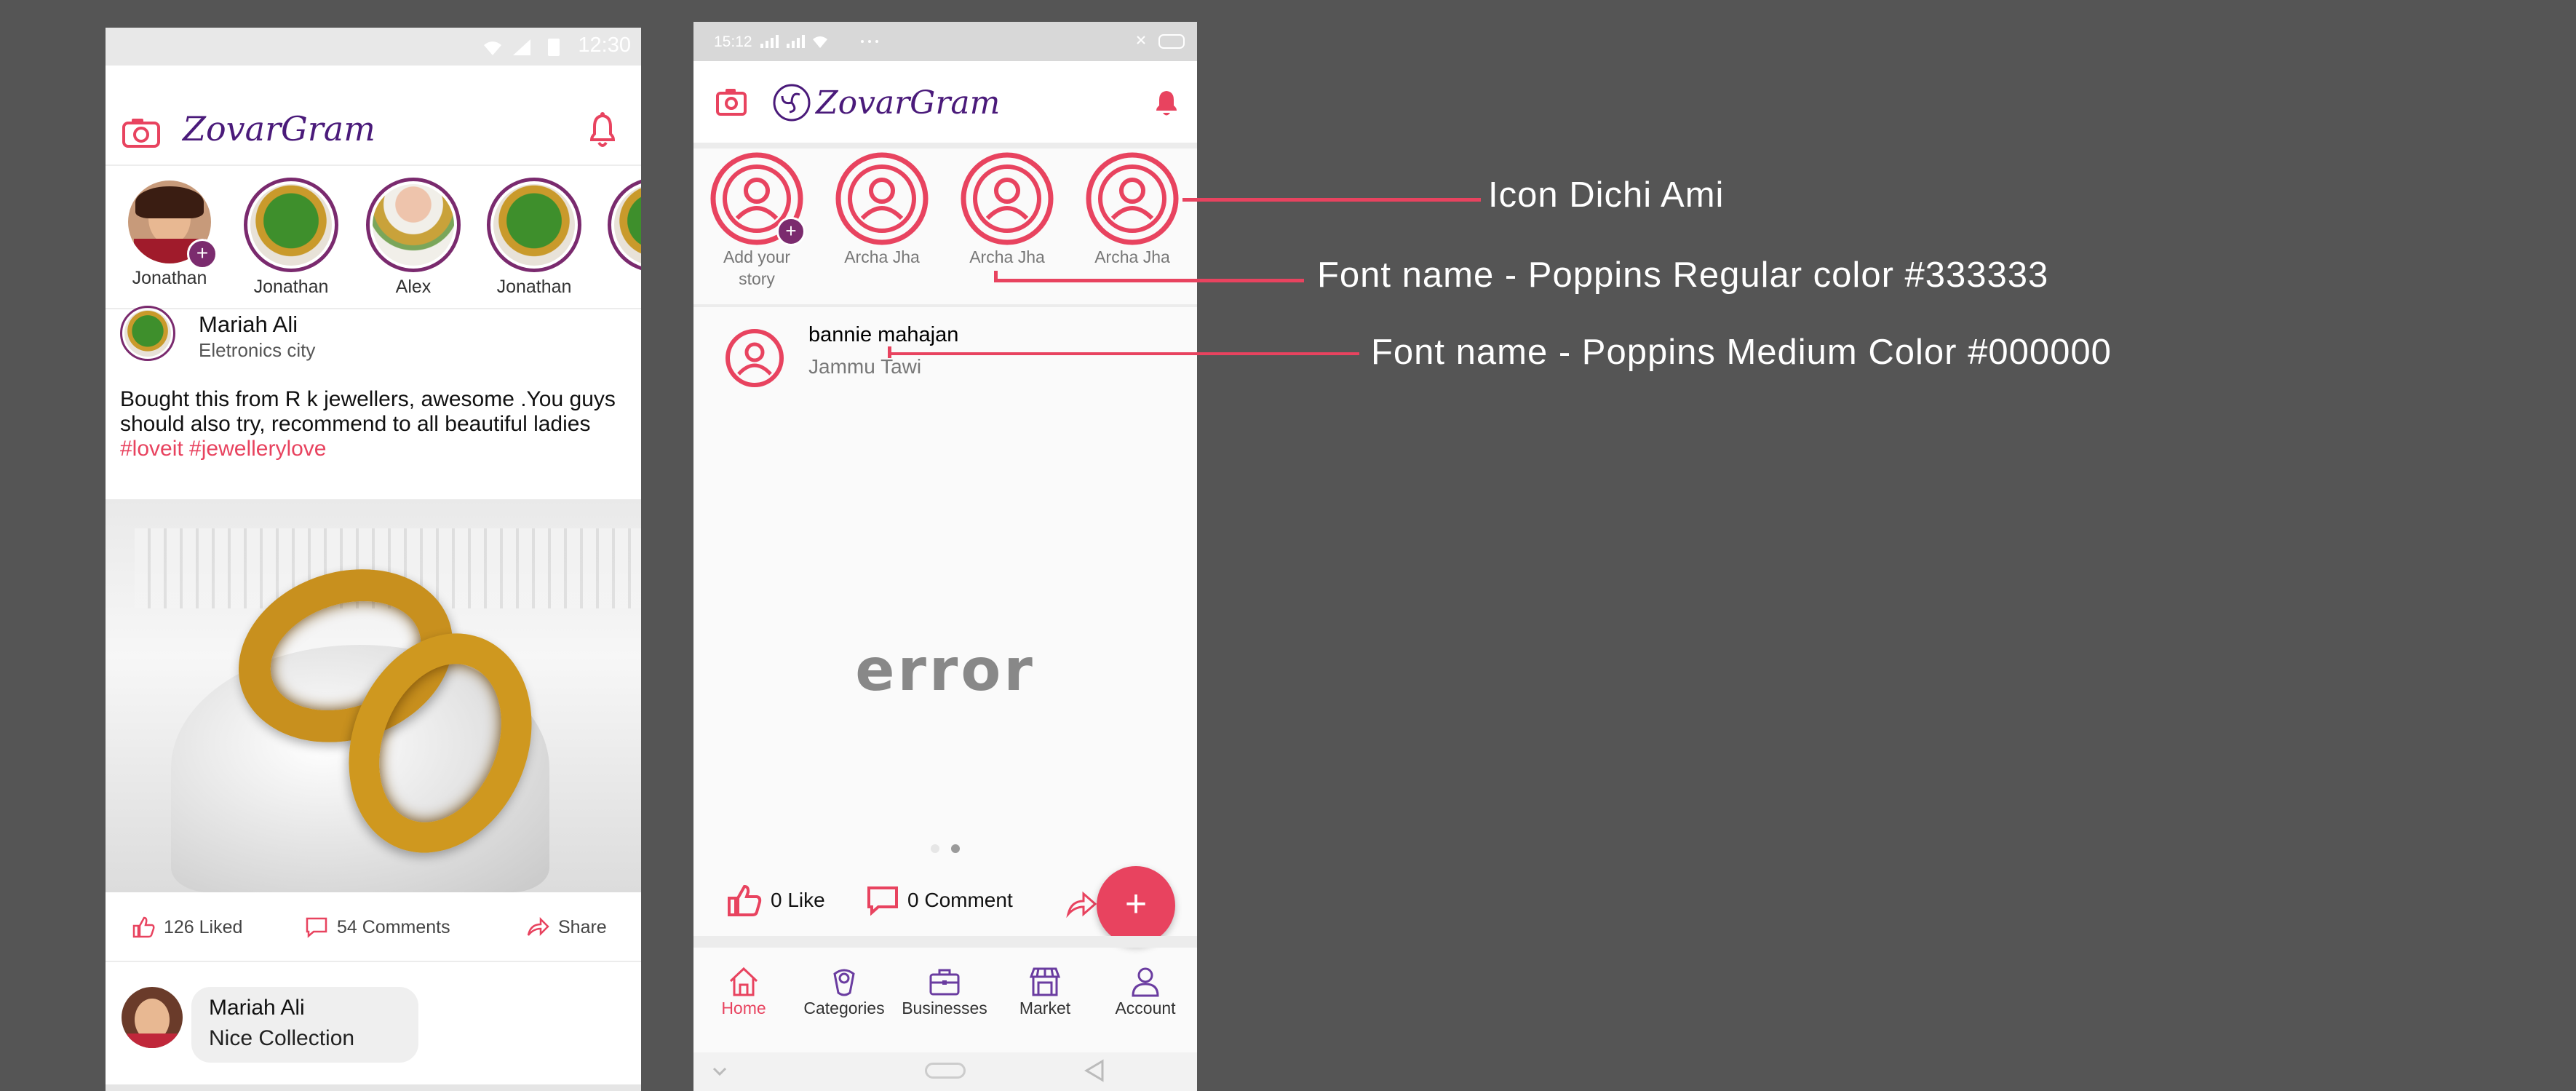  Describe the element at coordinates (1045, 1008) in the screenshot. I see `nav-label: Market` at that location.